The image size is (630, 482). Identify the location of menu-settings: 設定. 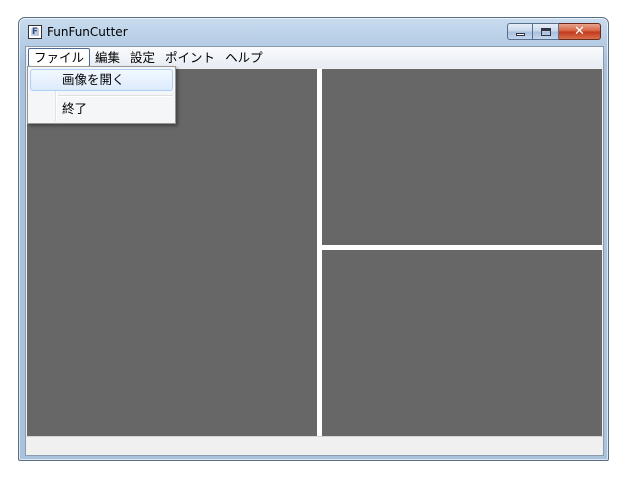
(142, 57).